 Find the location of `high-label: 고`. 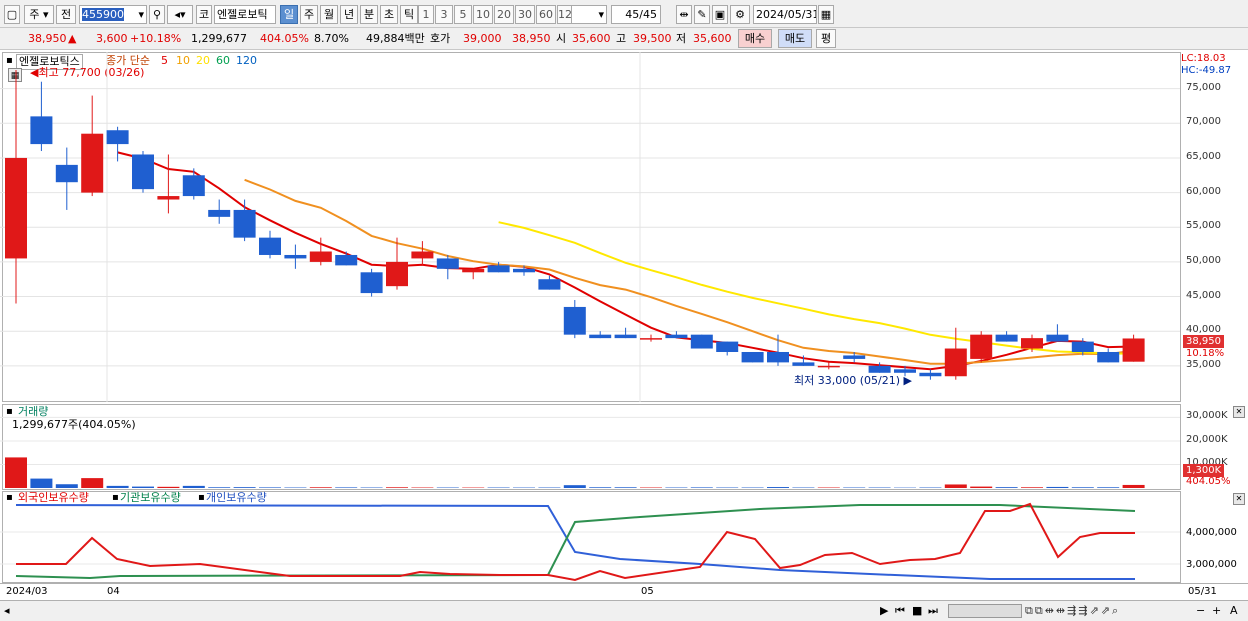

high-label: 고 is located at coordinates (621, 38).